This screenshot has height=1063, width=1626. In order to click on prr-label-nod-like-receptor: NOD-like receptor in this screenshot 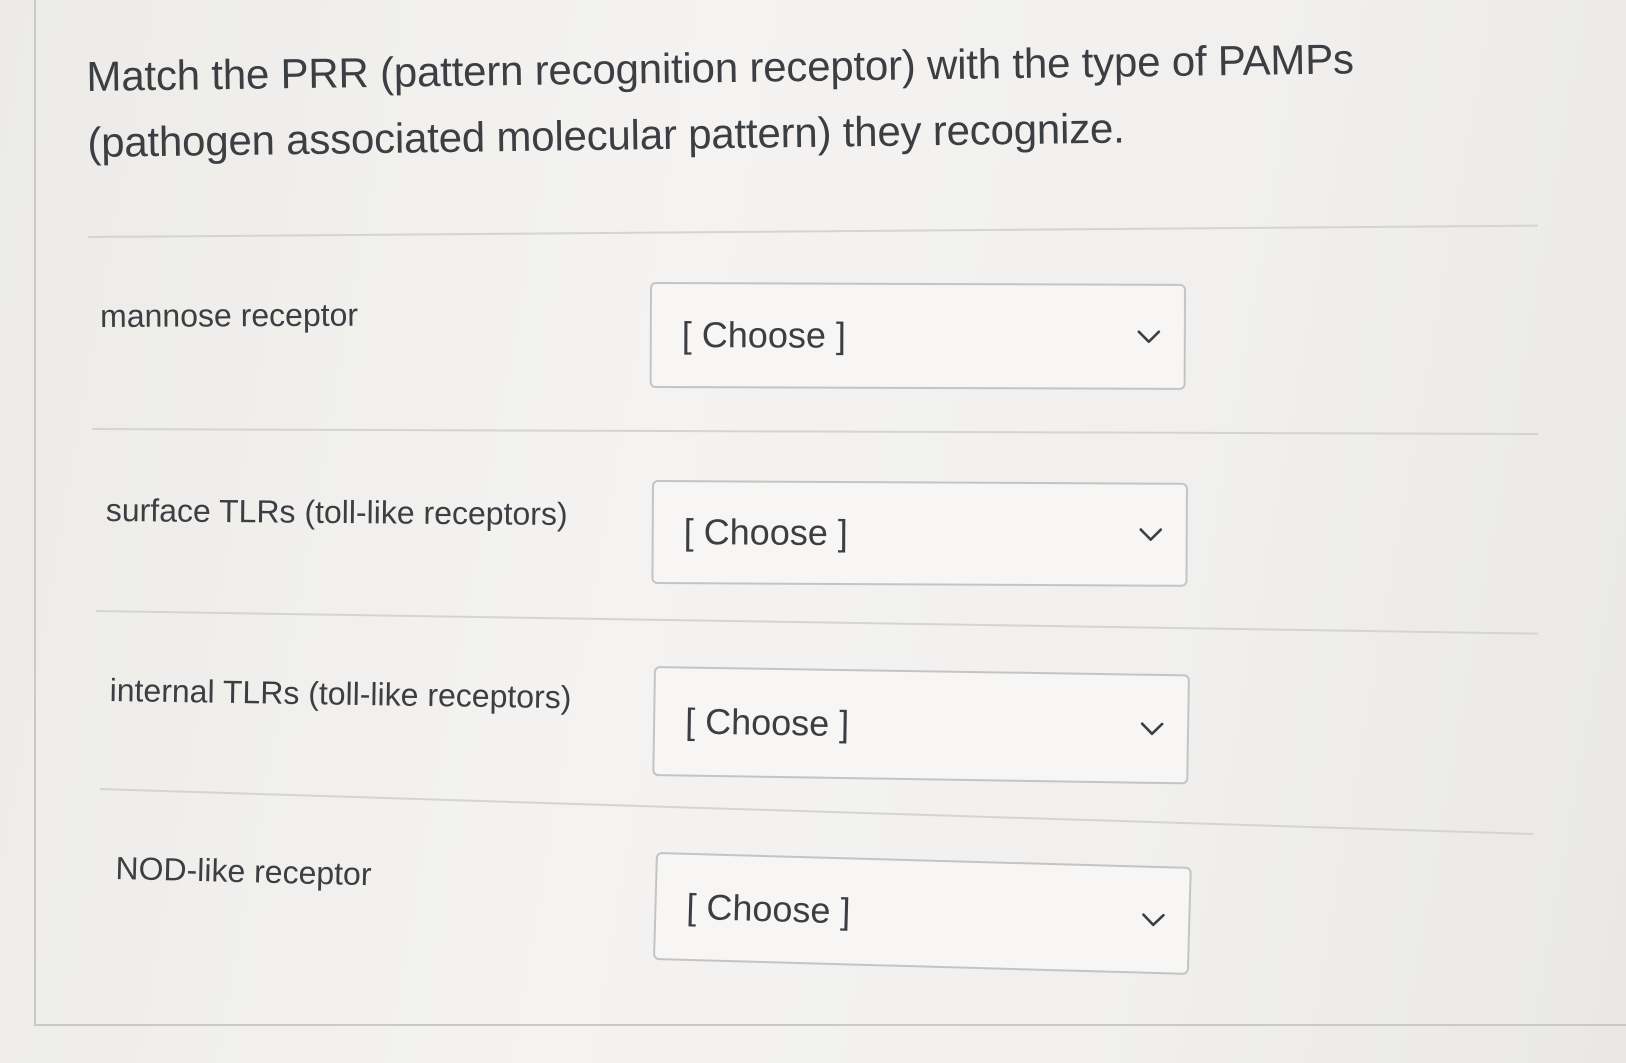, I will do `click(243, 871)`.